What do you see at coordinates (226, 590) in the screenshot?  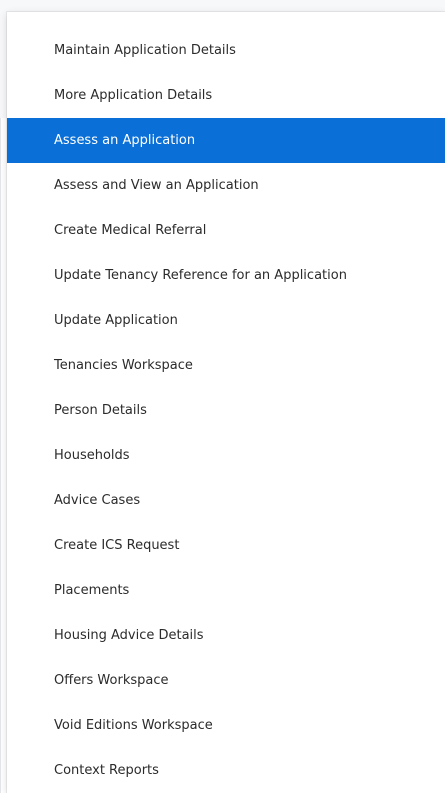 I see `menu-item-placements: Placements` at bounding box center [226, 590].